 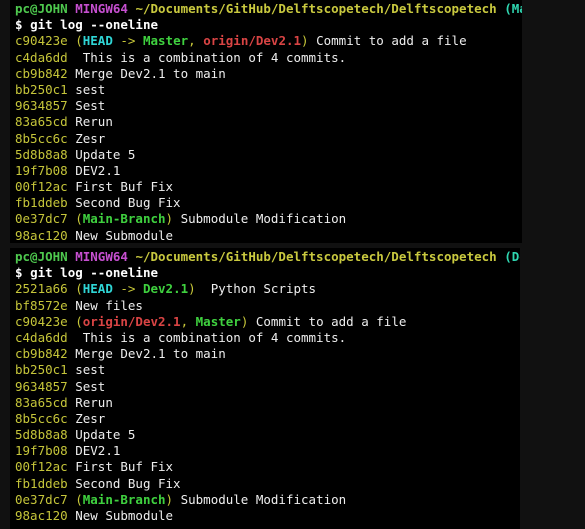 What do you see at coordinates (90, 106) in the screenshot?
I see `commit-message: Sest` at bounding box center [90, 106].